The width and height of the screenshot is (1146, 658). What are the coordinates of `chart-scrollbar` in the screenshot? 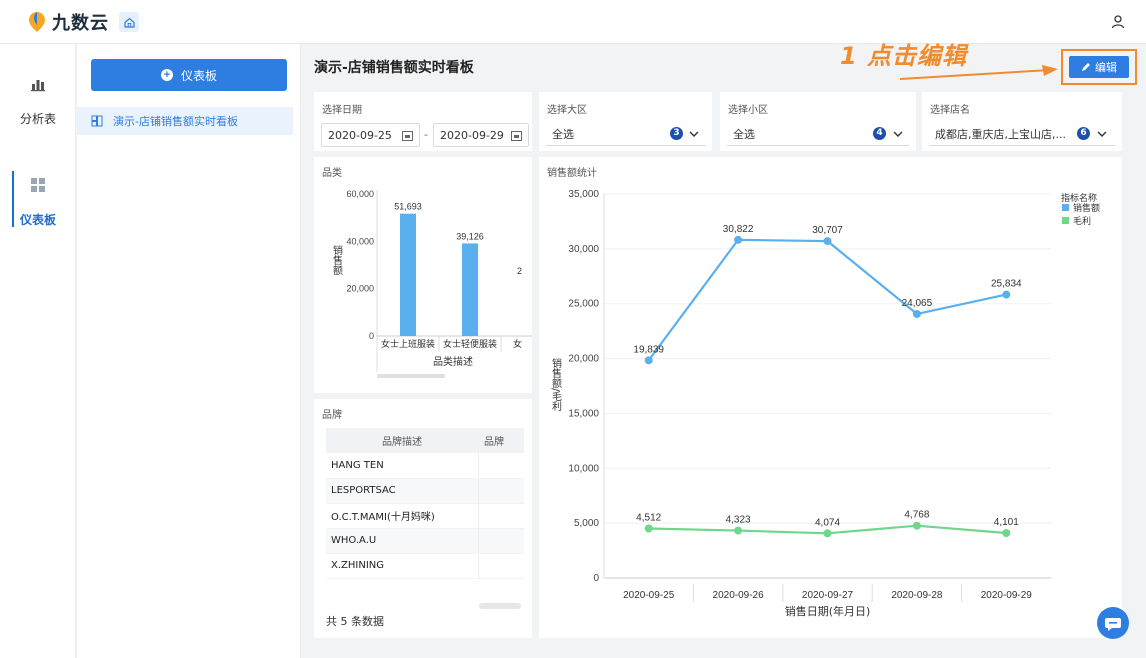 It's located at (411, 376).